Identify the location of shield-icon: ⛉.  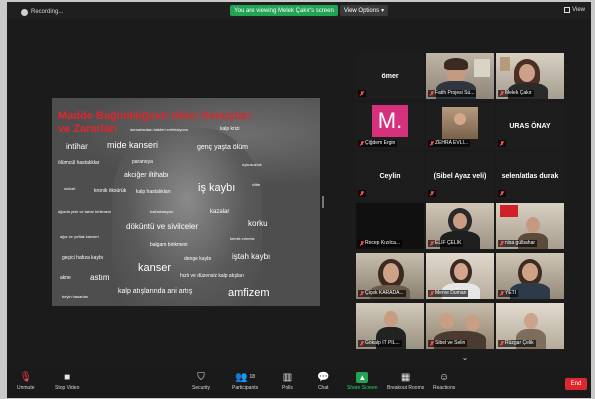
(201, 377).